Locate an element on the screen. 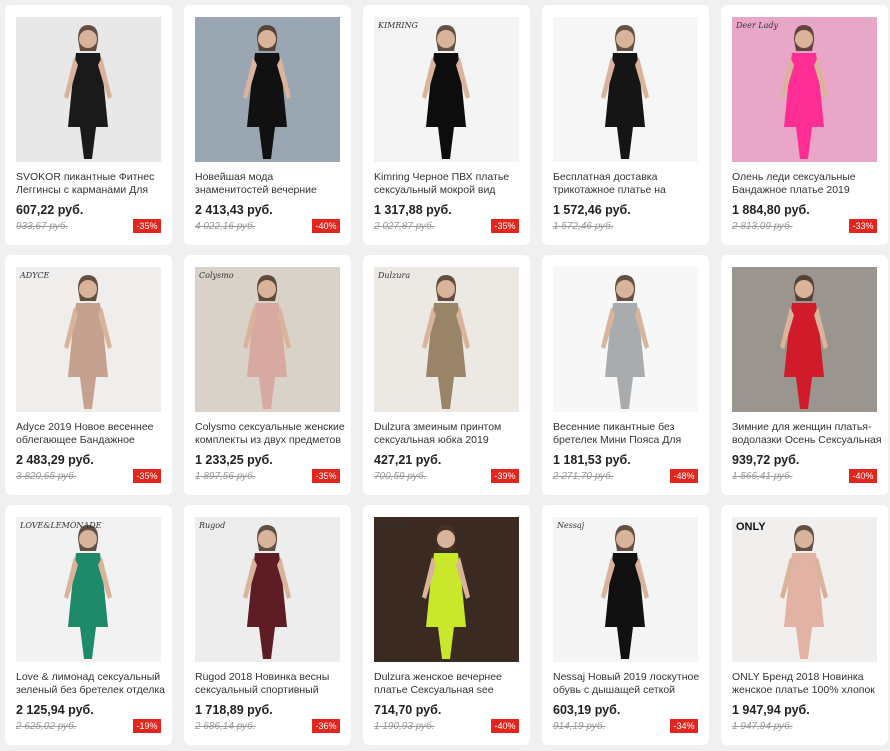  nude-bandage-dress-photo: ADYCE is located at coordinates (88, 339).